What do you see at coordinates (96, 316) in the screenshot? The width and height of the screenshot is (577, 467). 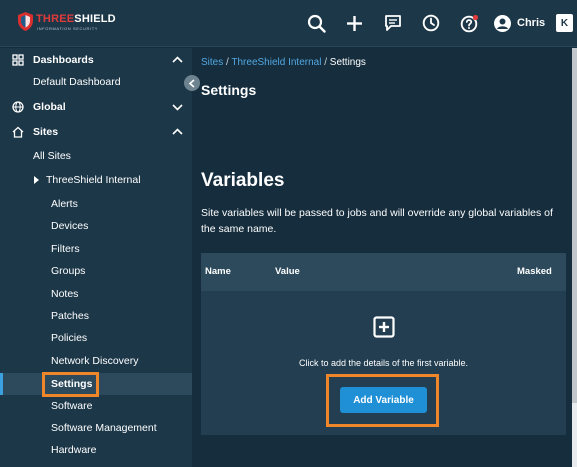 I see `sidebar-item-patches: Patches` at bounding box center [96, 316].